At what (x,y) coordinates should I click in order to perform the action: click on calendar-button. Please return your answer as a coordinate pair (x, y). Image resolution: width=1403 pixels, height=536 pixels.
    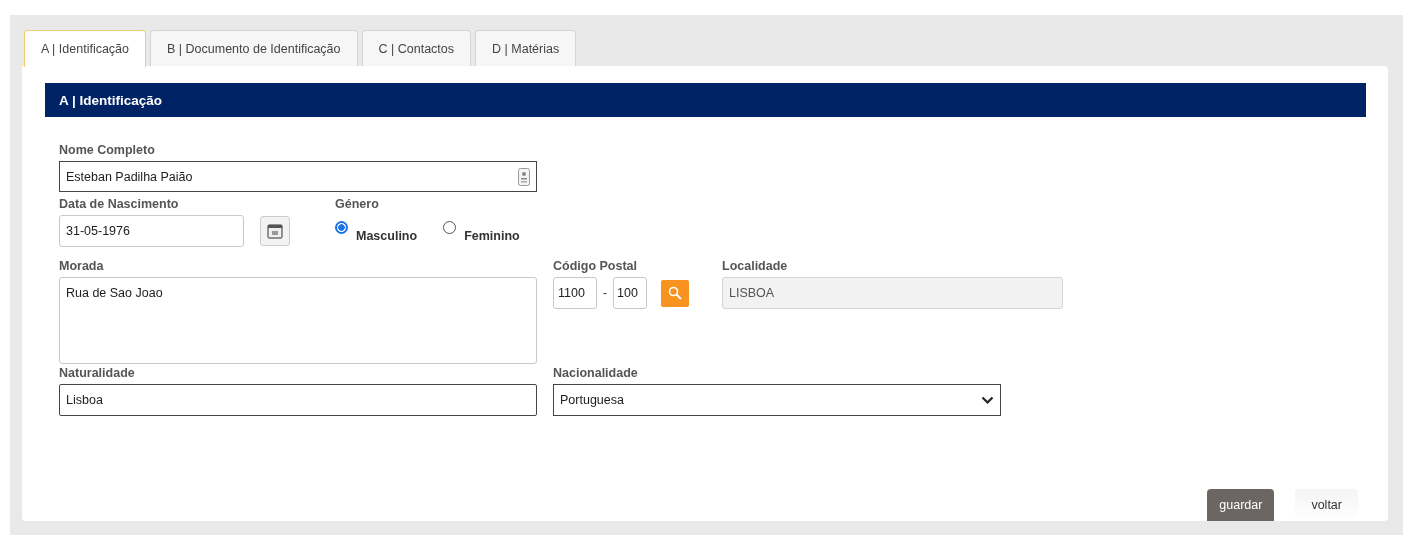
    Looking at the image, I should click on (275, 231).